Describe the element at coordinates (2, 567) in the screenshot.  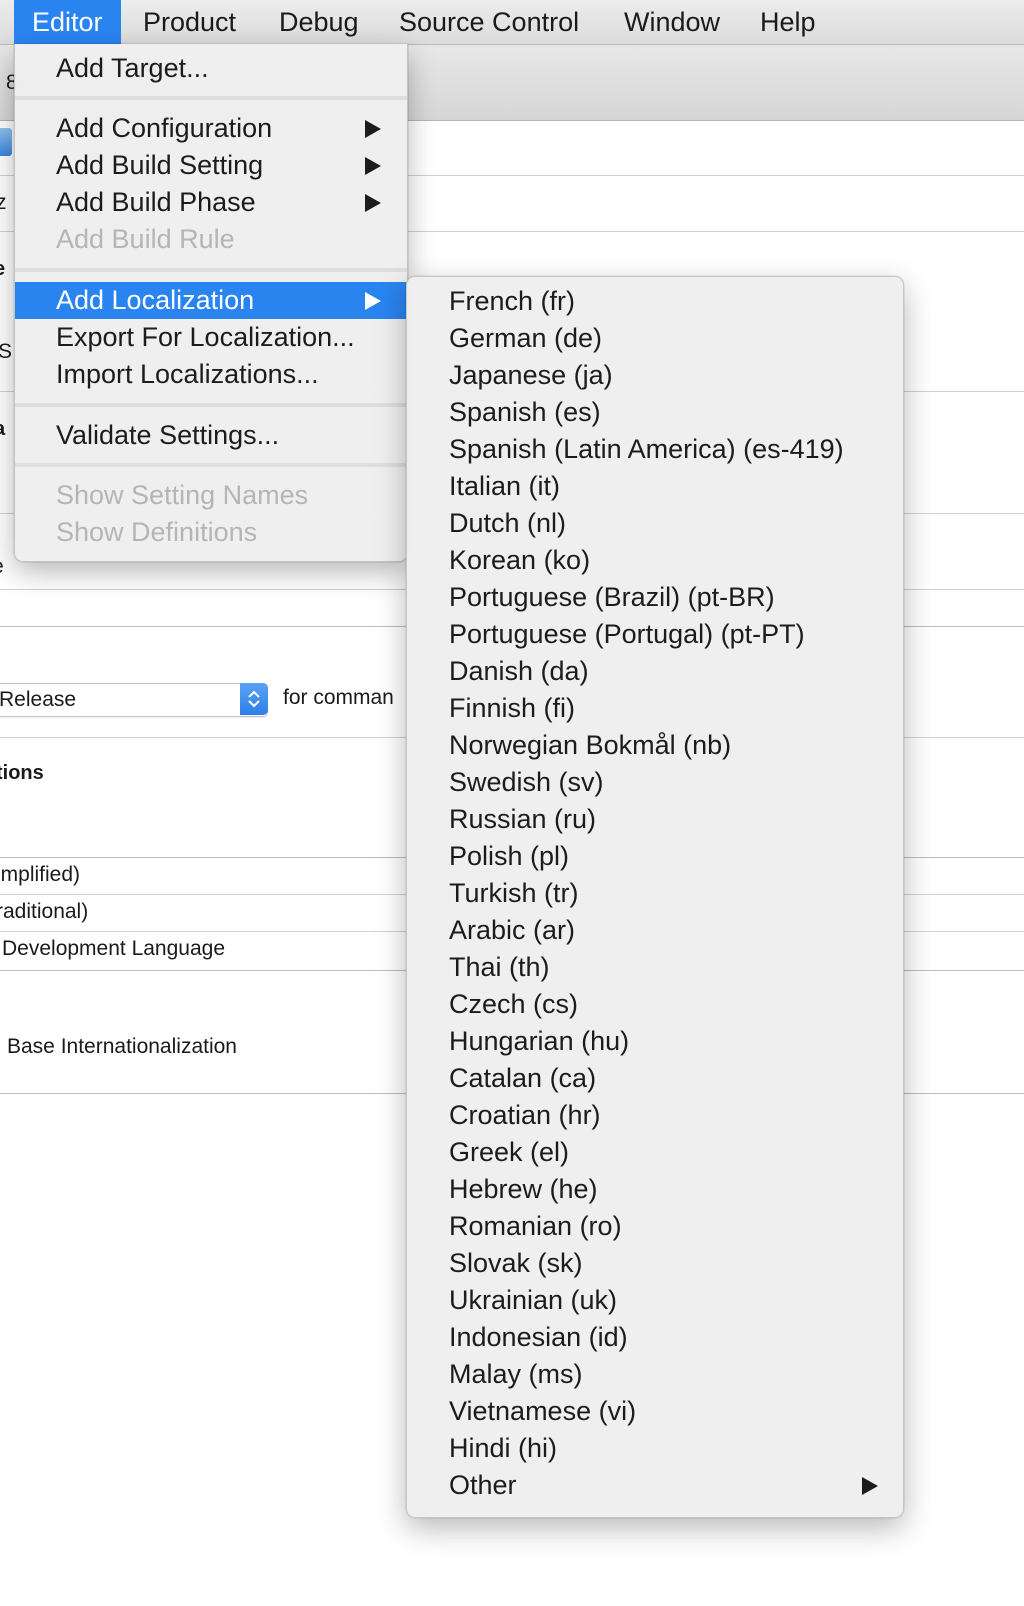
I see `row-fragment: e` at that location.